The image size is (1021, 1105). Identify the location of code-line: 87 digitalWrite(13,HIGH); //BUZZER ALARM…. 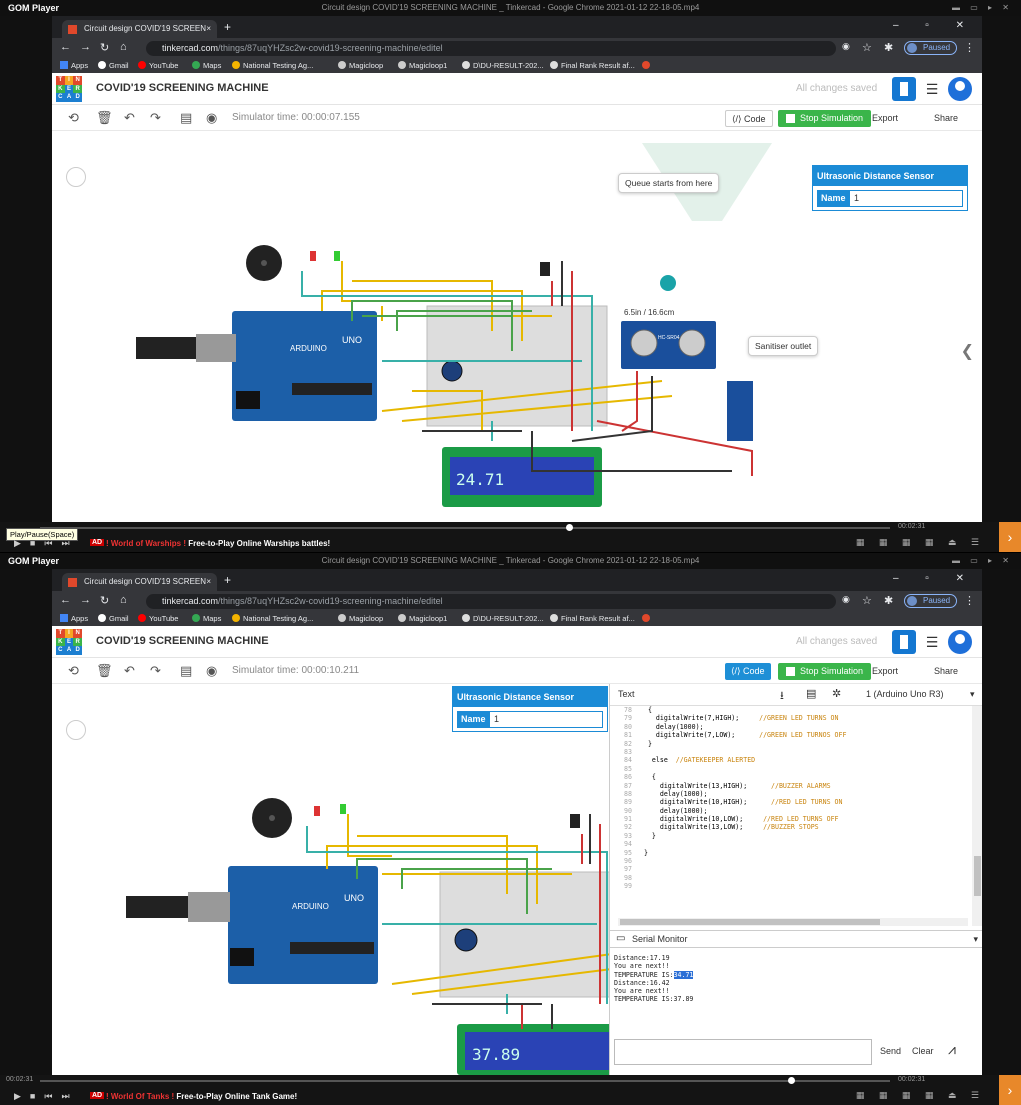
(791, 786).